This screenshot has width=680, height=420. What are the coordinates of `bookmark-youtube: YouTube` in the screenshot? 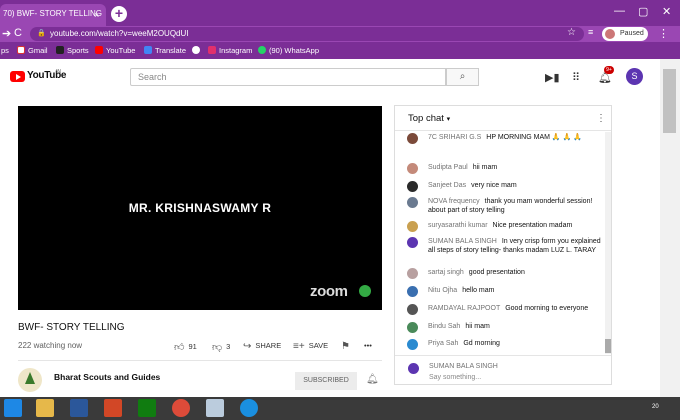 It's located at (115, 50).